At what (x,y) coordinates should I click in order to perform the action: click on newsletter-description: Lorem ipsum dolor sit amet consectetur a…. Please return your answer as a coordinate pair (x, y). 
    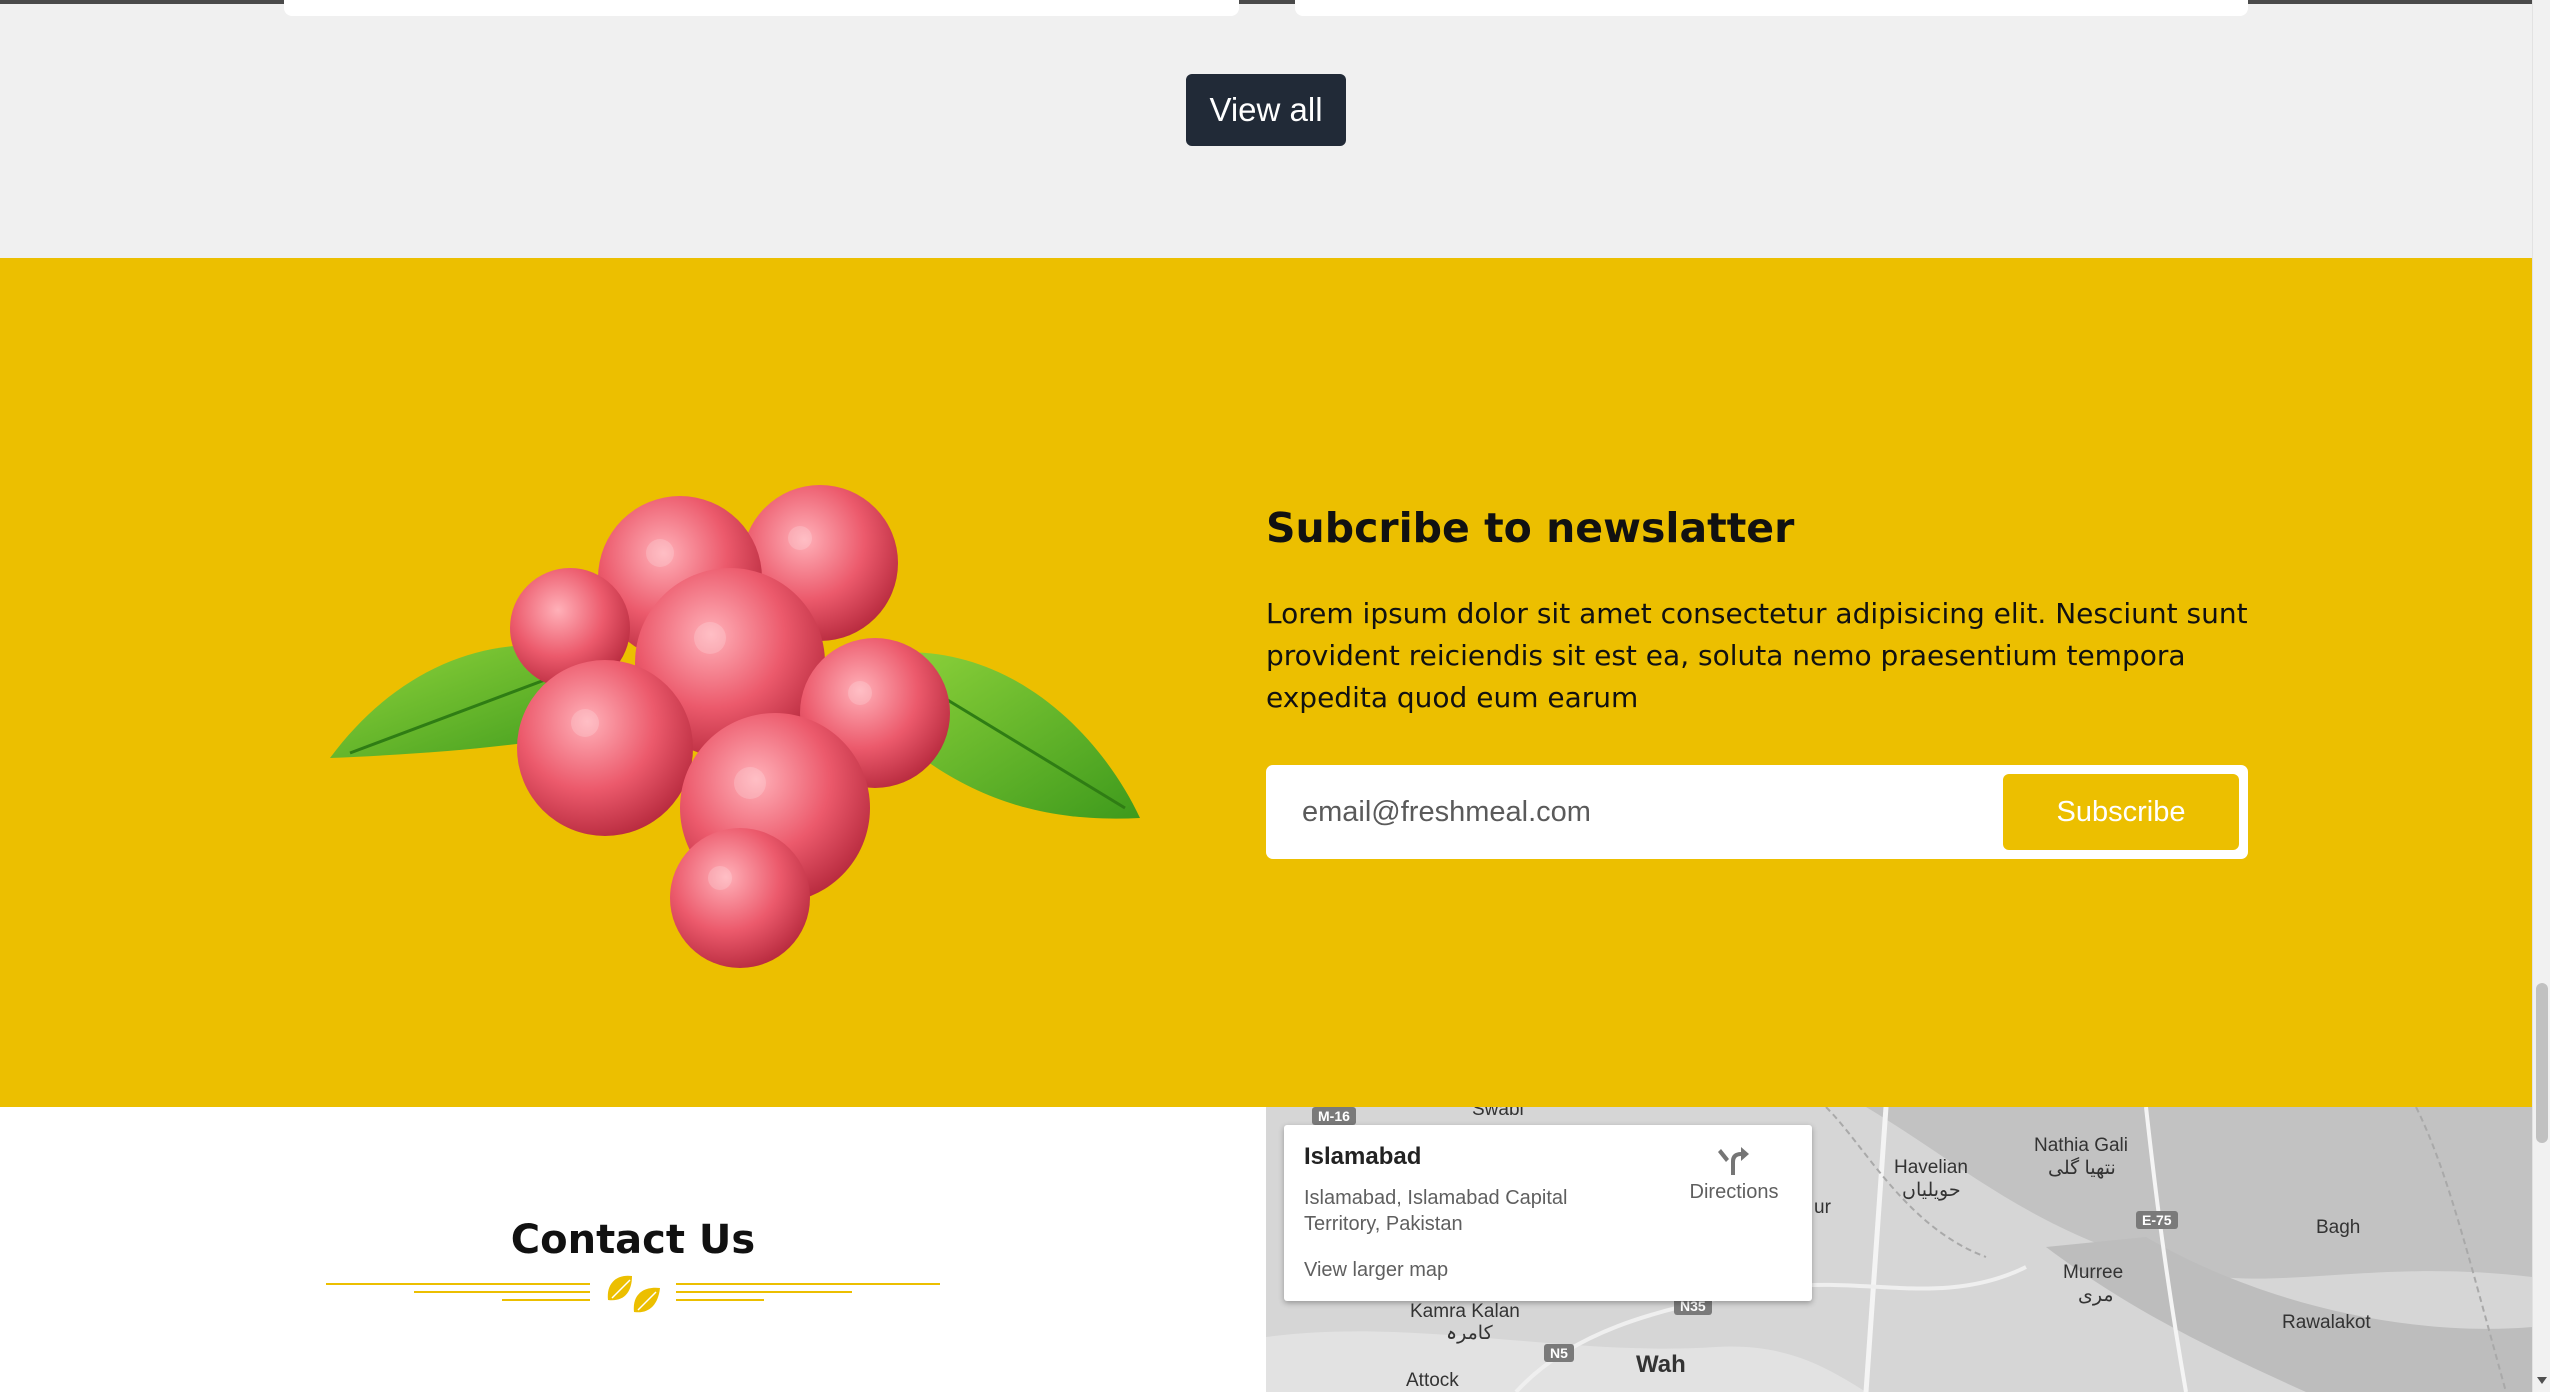
    Looking at the image, I should click on (1757, 655).